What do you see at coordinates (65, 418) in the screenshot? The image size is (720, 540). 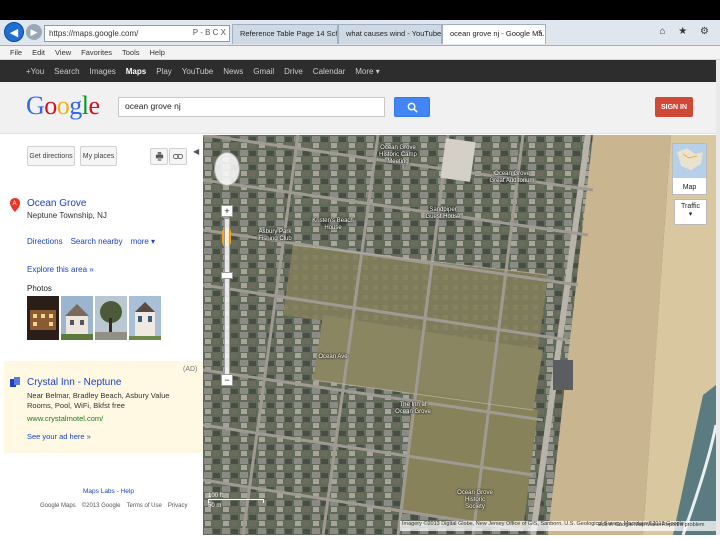 I see `ad-url: www.crystalmotel.com/` at bounding box center [65, 418].